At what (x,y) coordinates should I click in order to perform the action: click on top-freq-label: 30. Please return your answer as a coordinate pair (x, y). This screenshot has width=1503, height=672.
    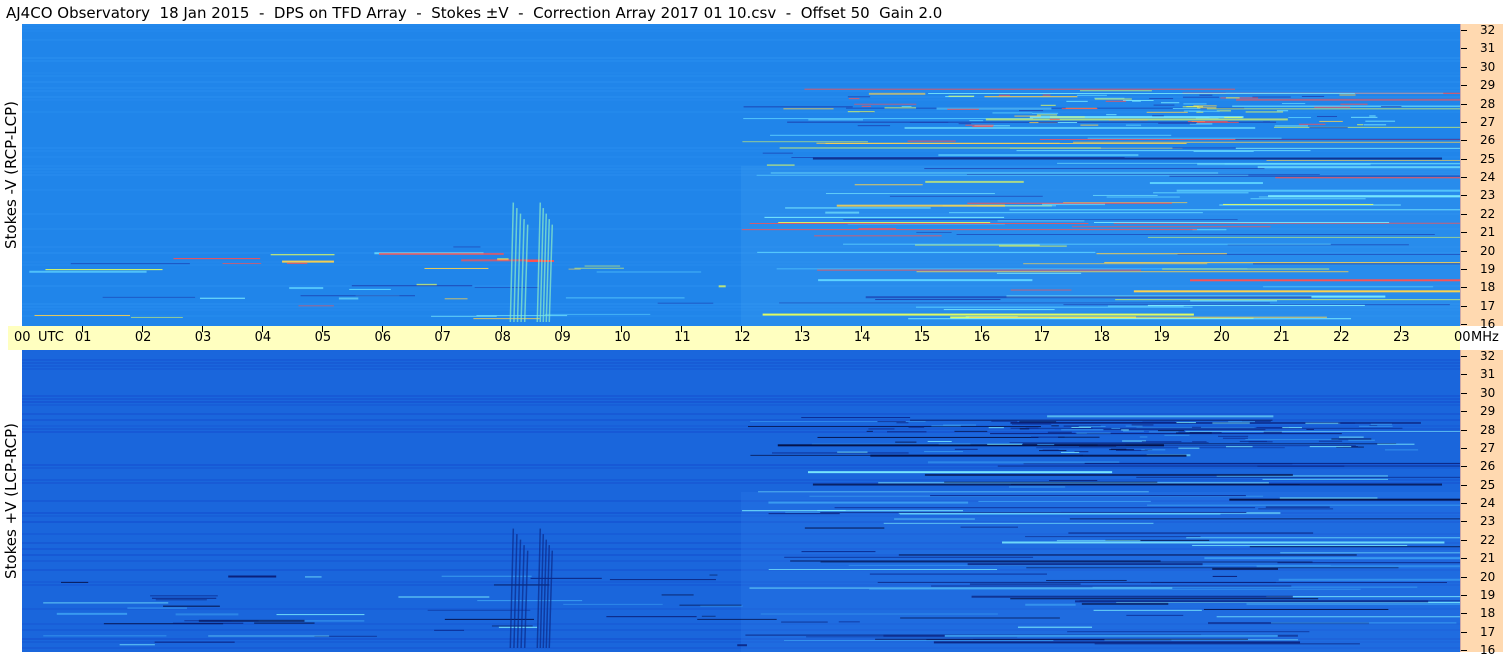
    Looking at the image, I should click on (1488, 66).